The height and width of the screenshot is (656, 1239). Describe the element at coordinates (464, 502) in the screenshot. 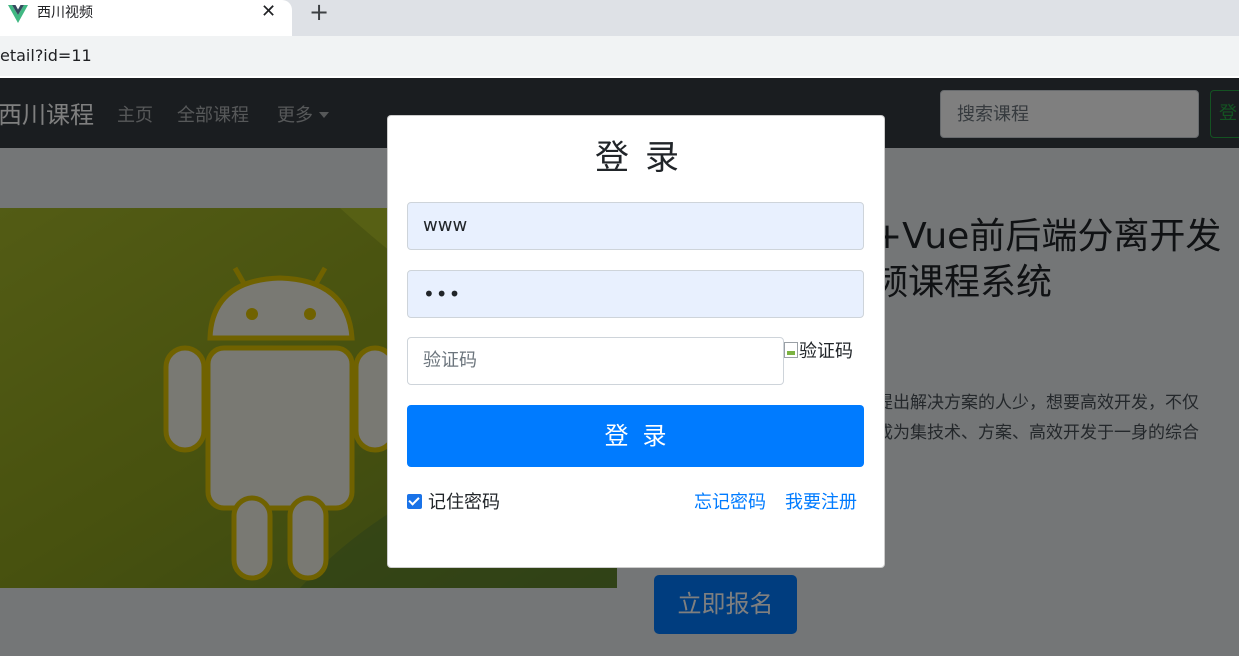

I see `remember-label: 记住密码` at that location.